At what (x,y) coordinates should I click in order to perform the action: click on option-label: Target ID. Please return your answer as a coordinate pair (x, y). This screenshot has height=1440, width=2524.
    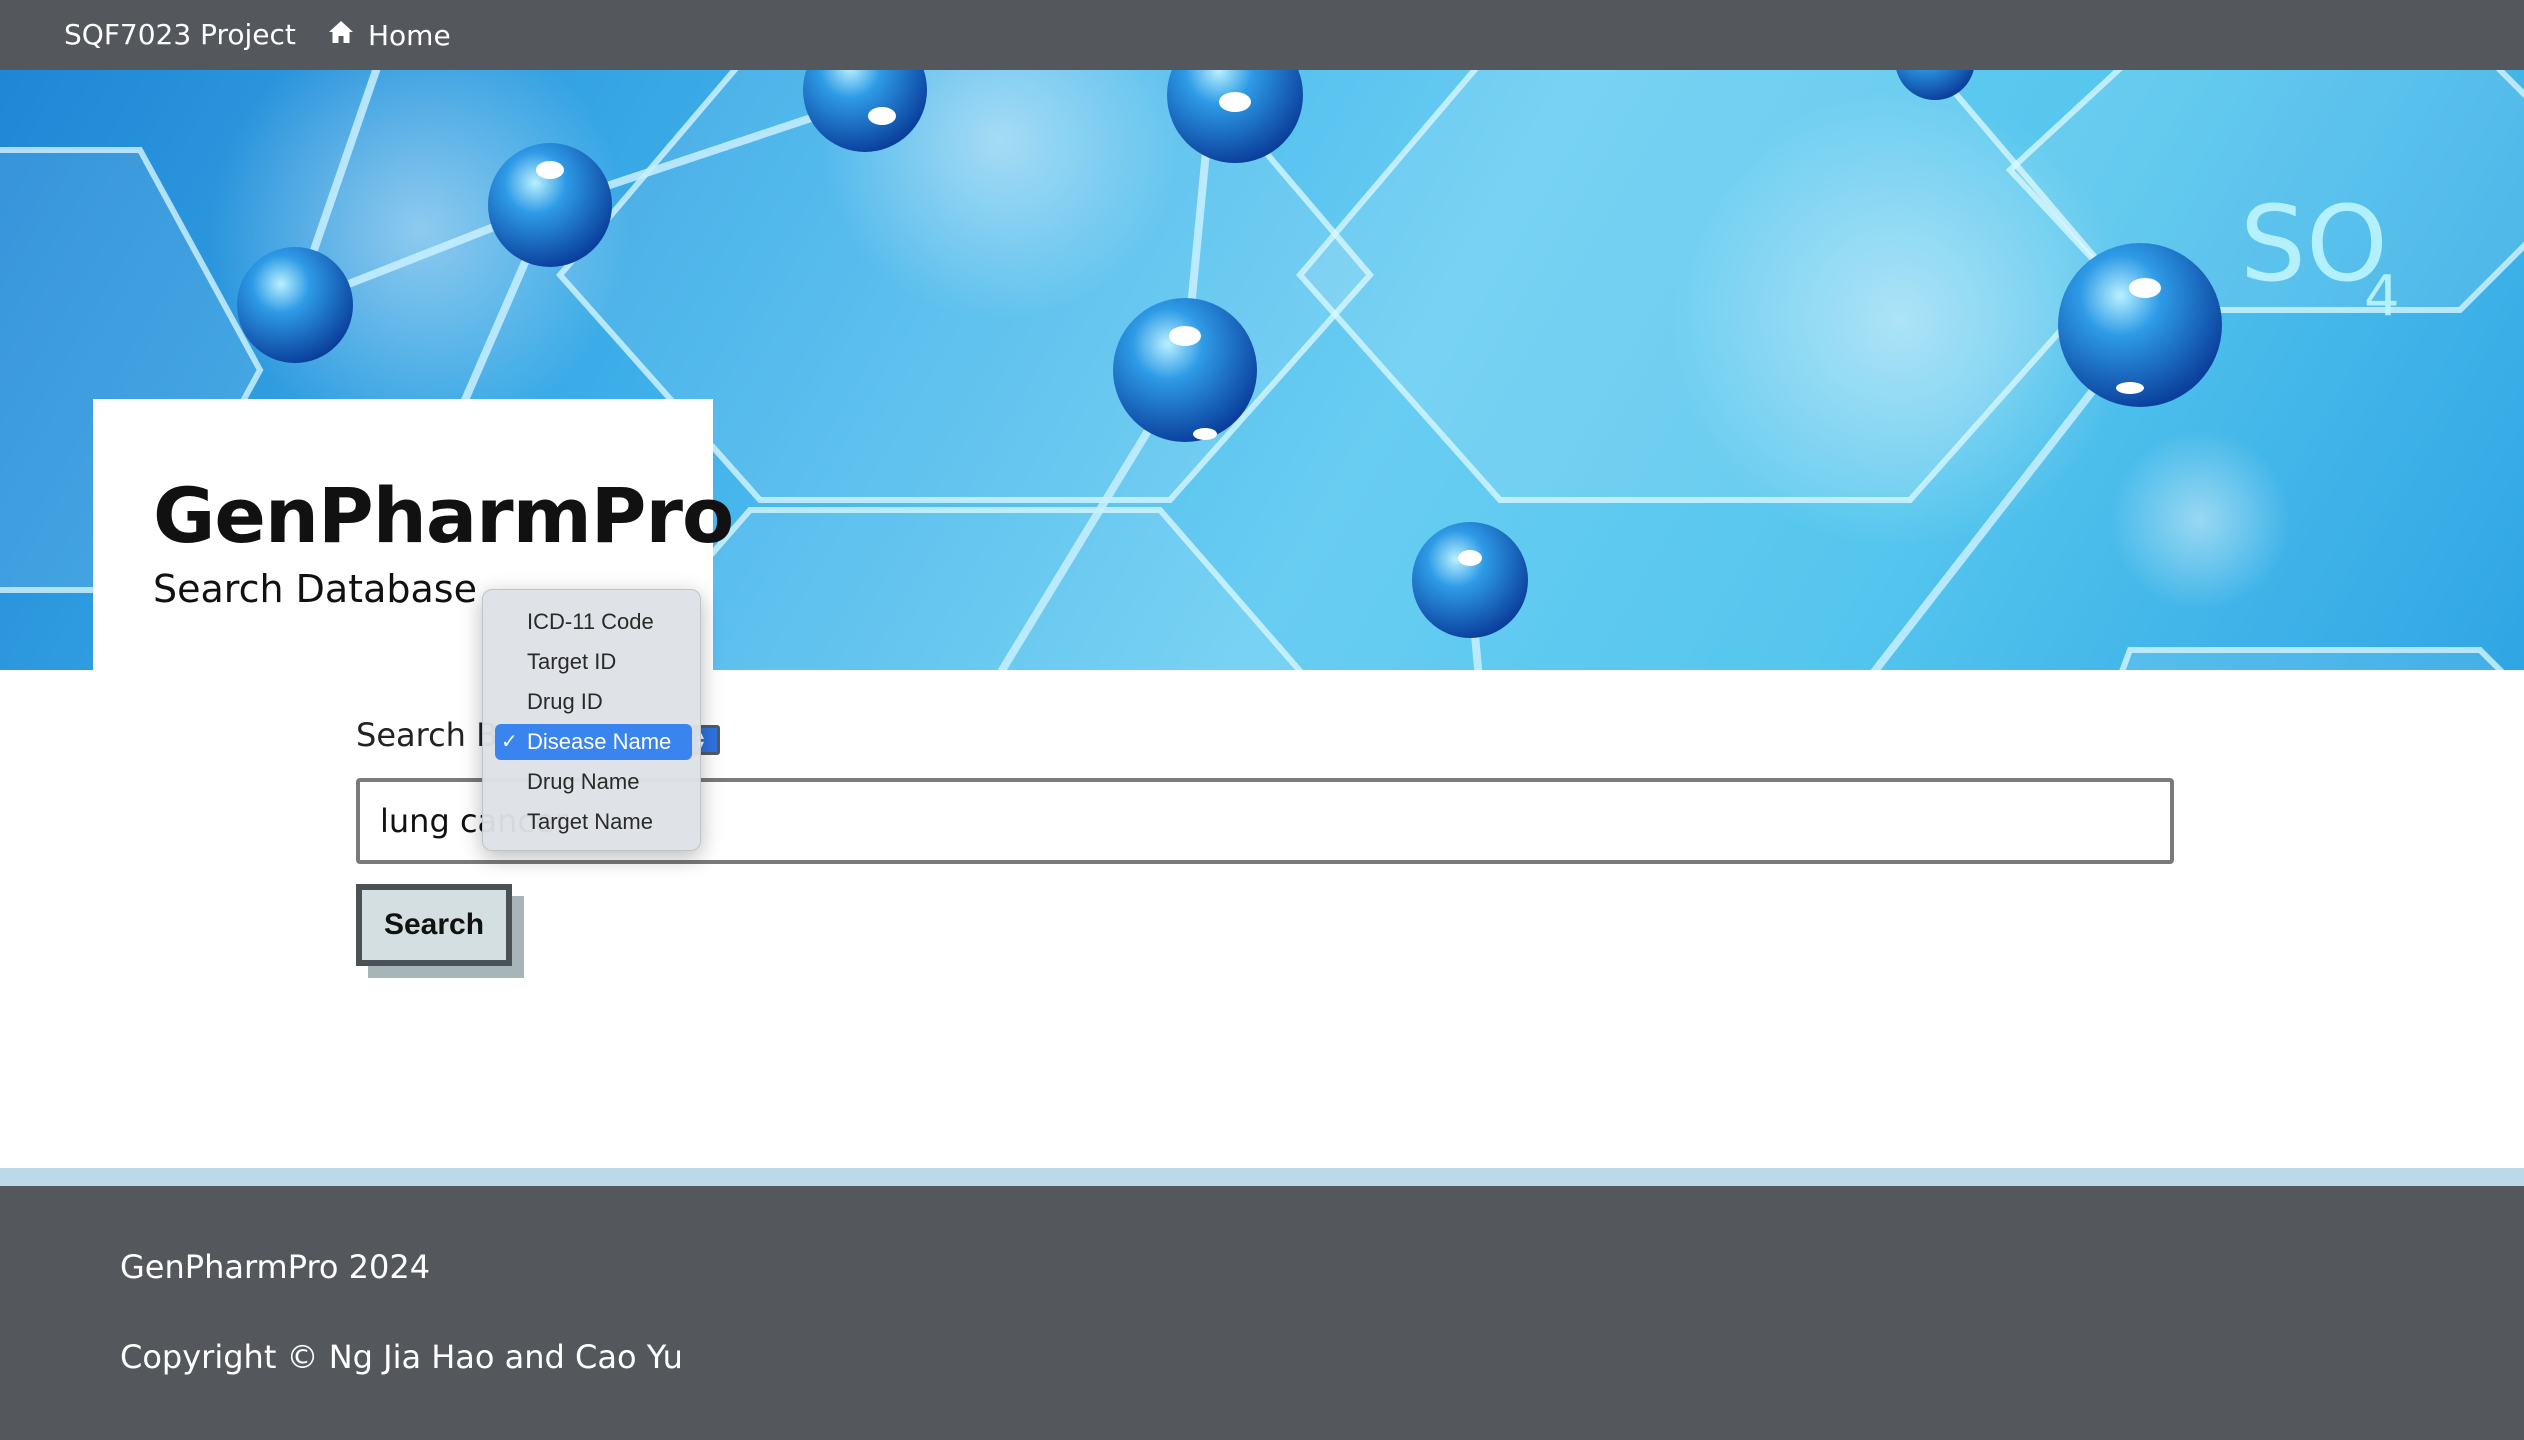
    Looking at the image, I should click on (572, 661).